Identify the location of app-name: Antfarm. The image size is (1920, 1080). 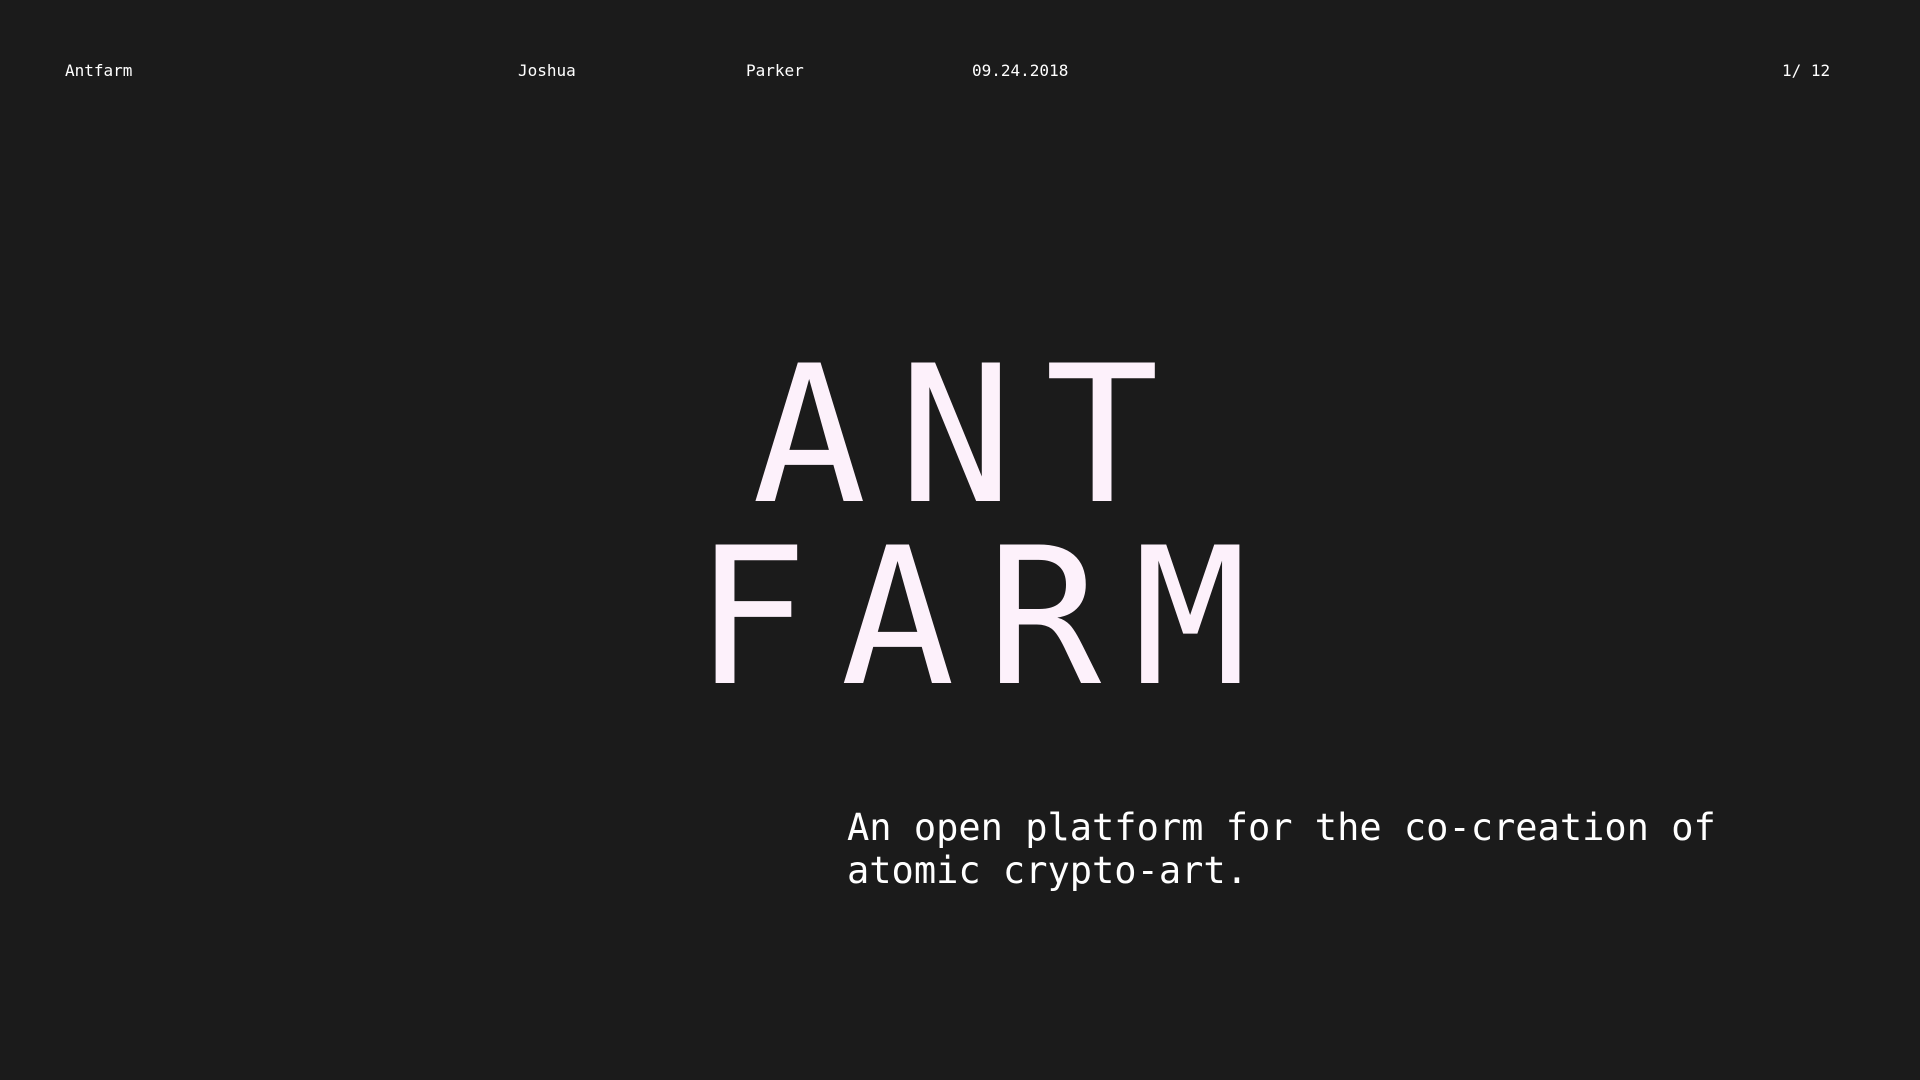
(99, 70).